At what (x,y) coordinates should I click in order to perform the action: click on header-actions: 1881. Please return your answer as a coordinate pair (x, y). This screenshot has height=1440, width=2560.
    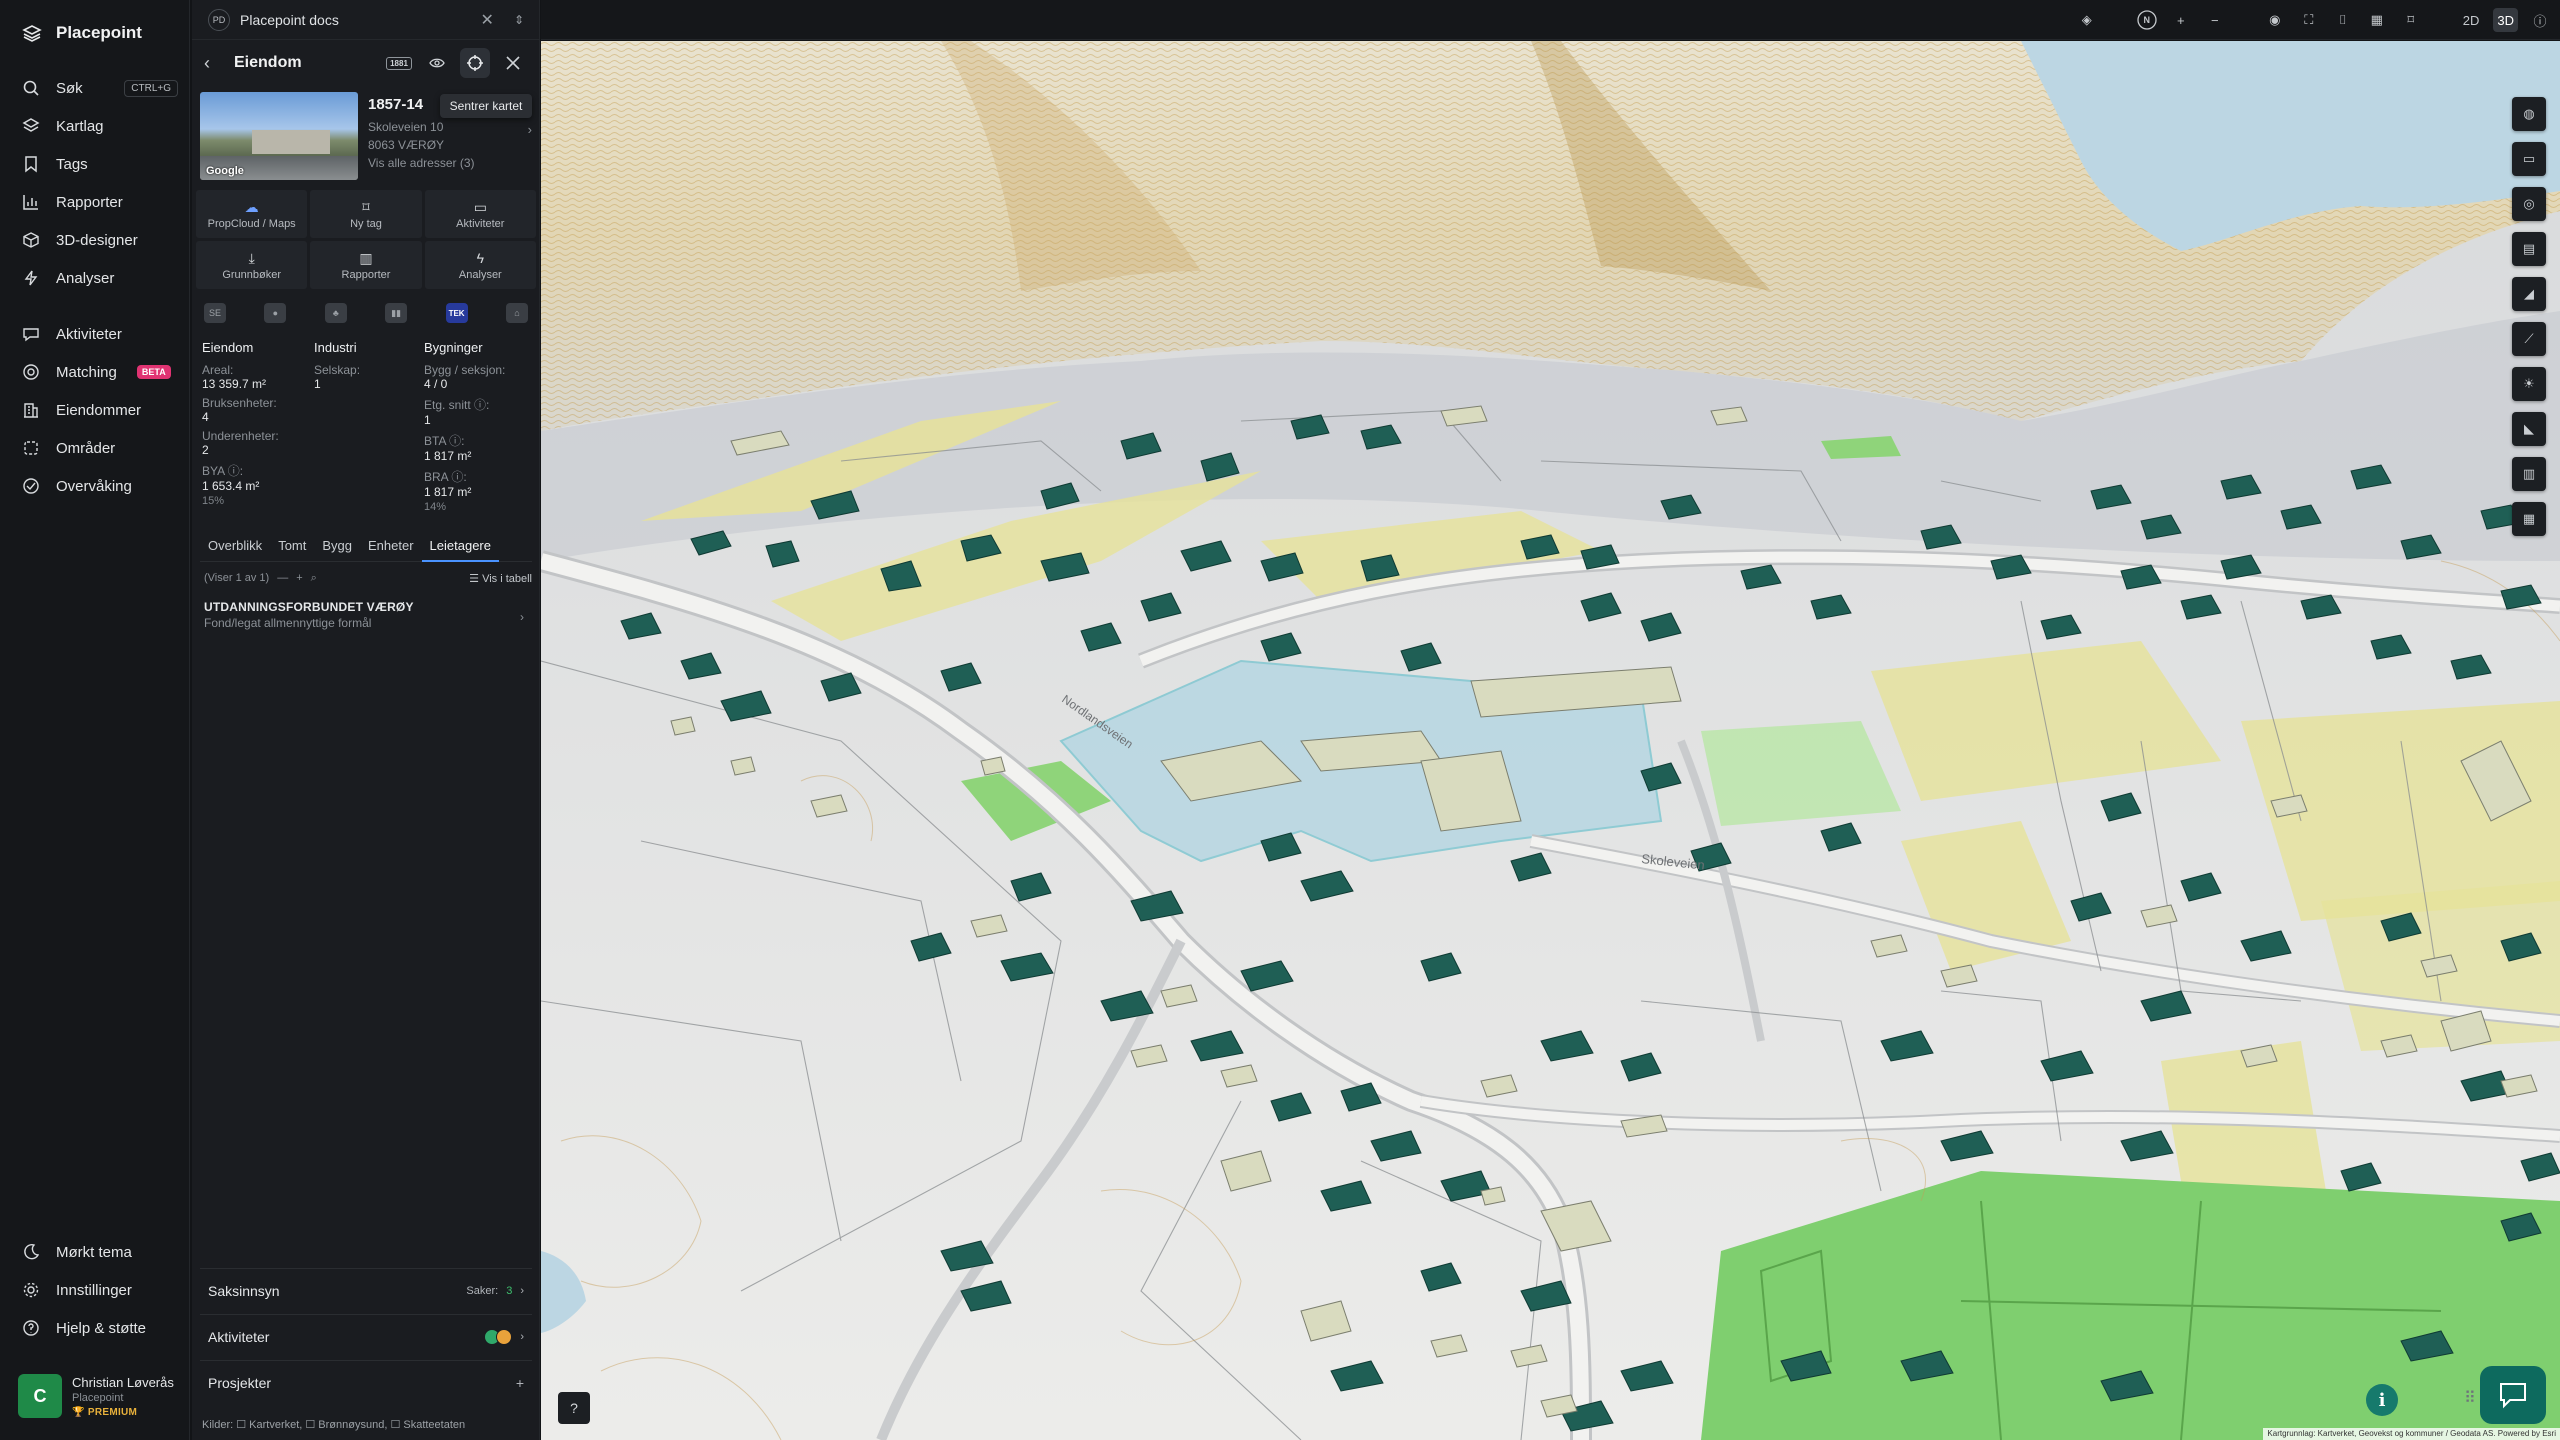
    Looking at the image, I should click on (456, 63).